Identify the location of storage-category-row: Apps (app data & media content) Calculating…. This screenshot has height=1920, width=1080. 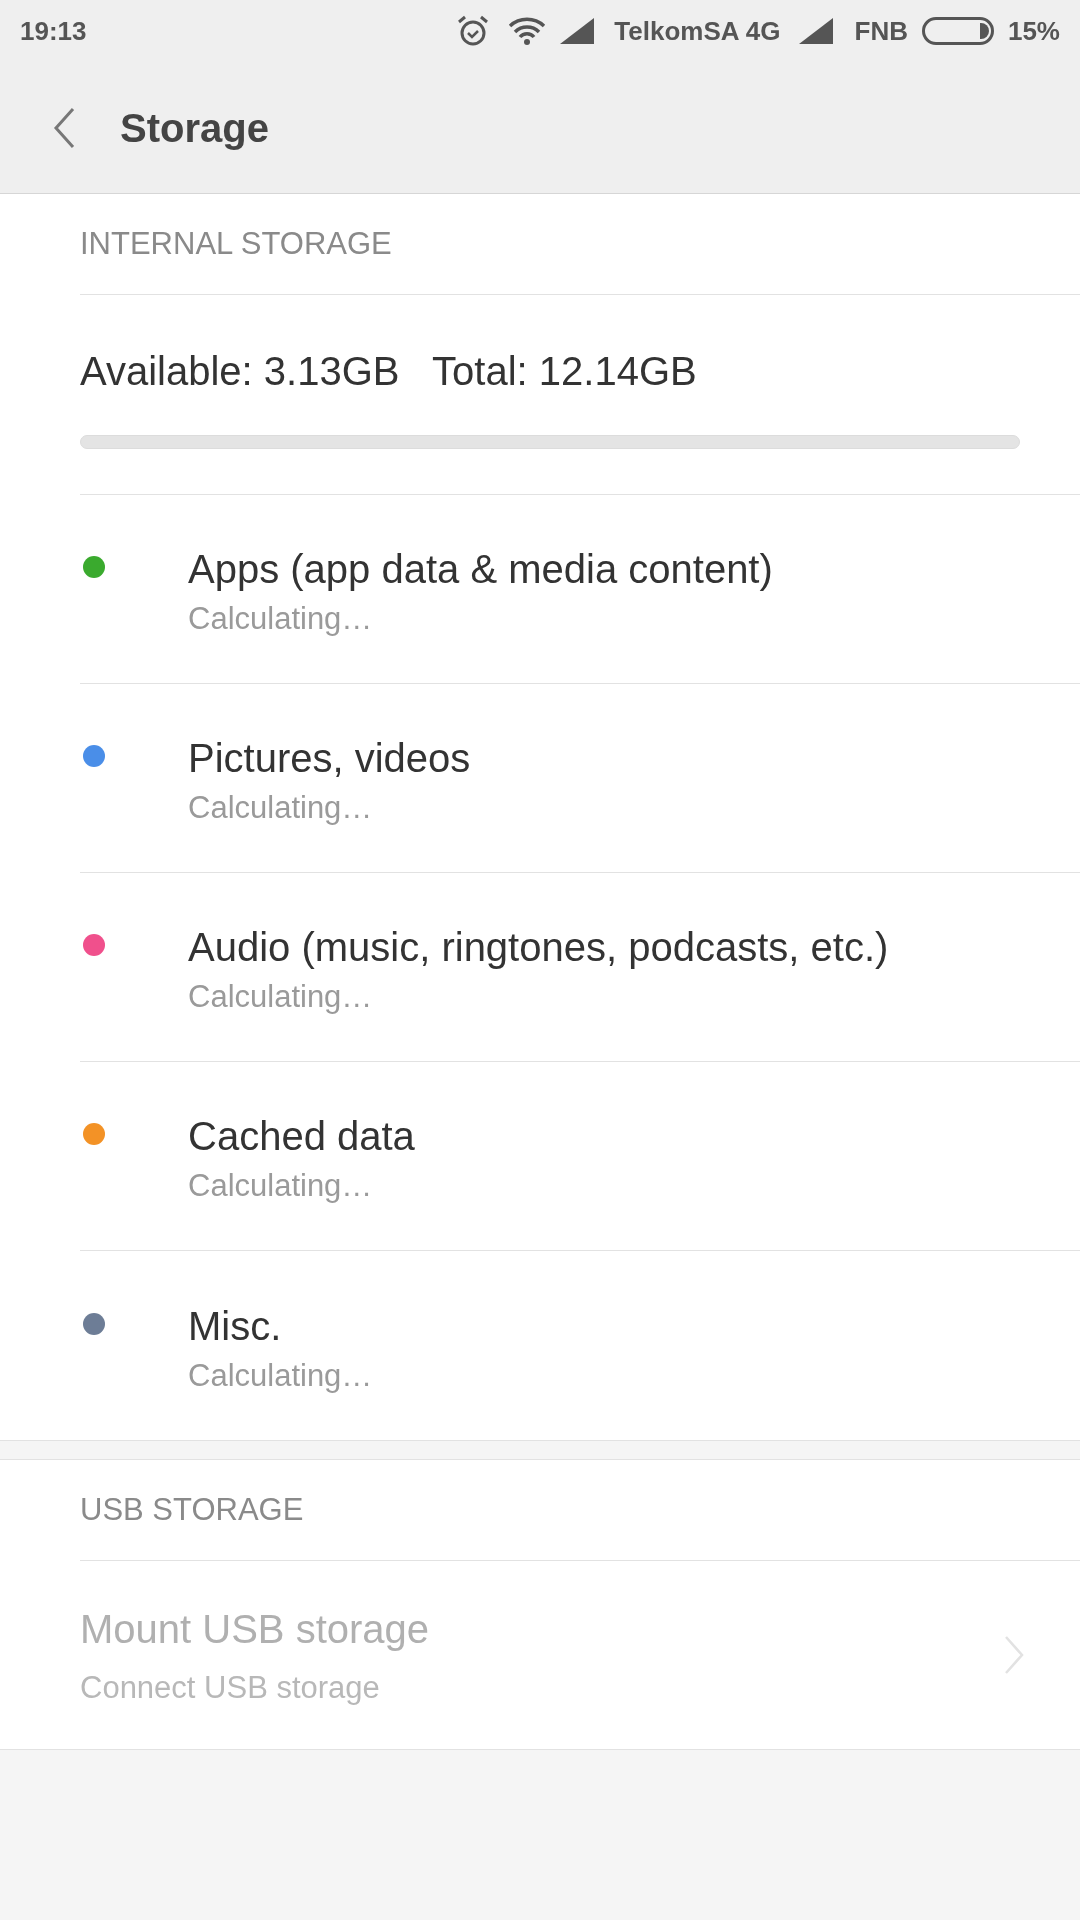
(580, 589).